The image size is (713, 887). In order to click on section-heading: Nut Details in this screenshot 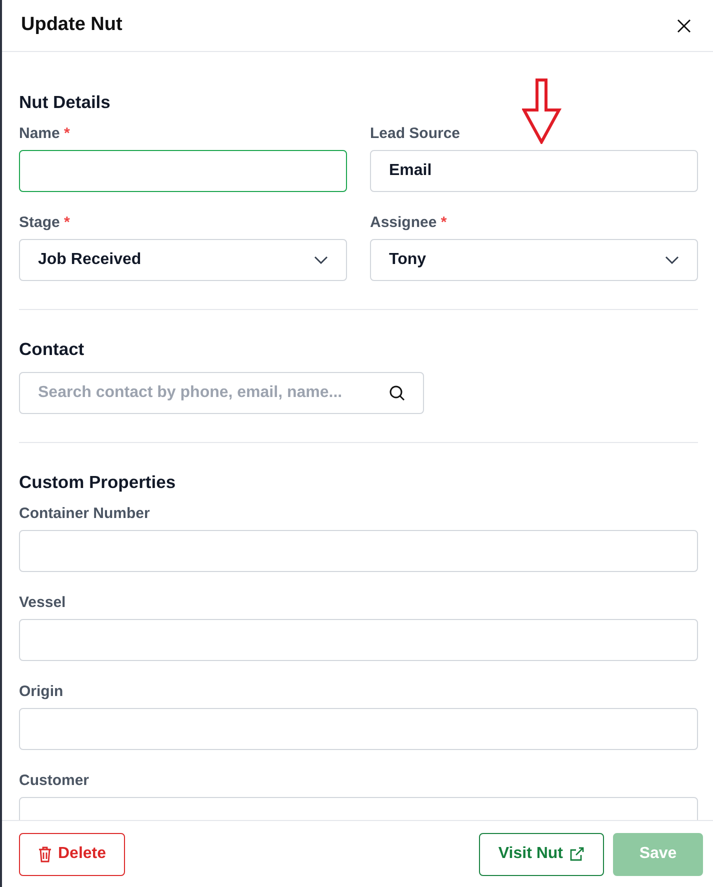, I will do `click(65, 102)`.